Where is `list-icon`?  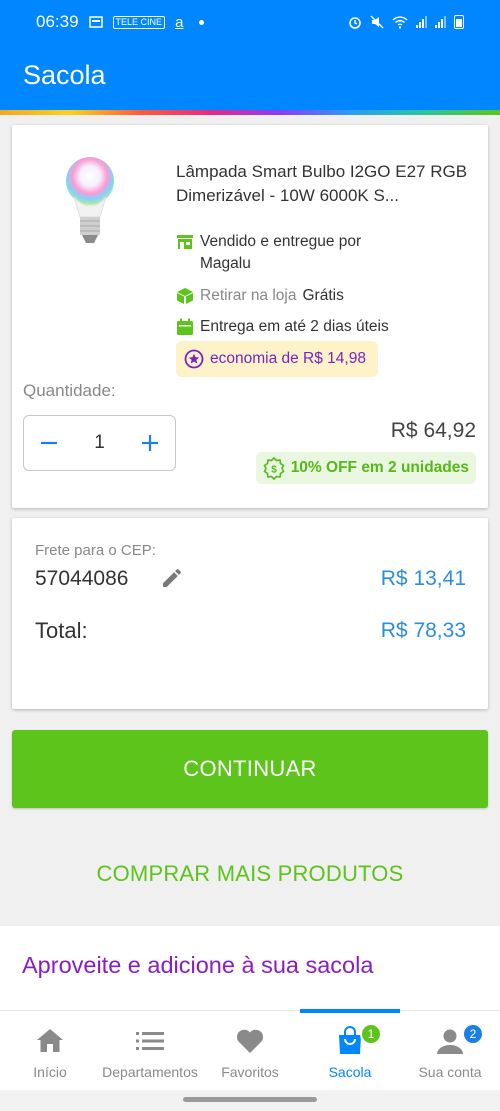 list-icon is located at coordinates (150, 1041).